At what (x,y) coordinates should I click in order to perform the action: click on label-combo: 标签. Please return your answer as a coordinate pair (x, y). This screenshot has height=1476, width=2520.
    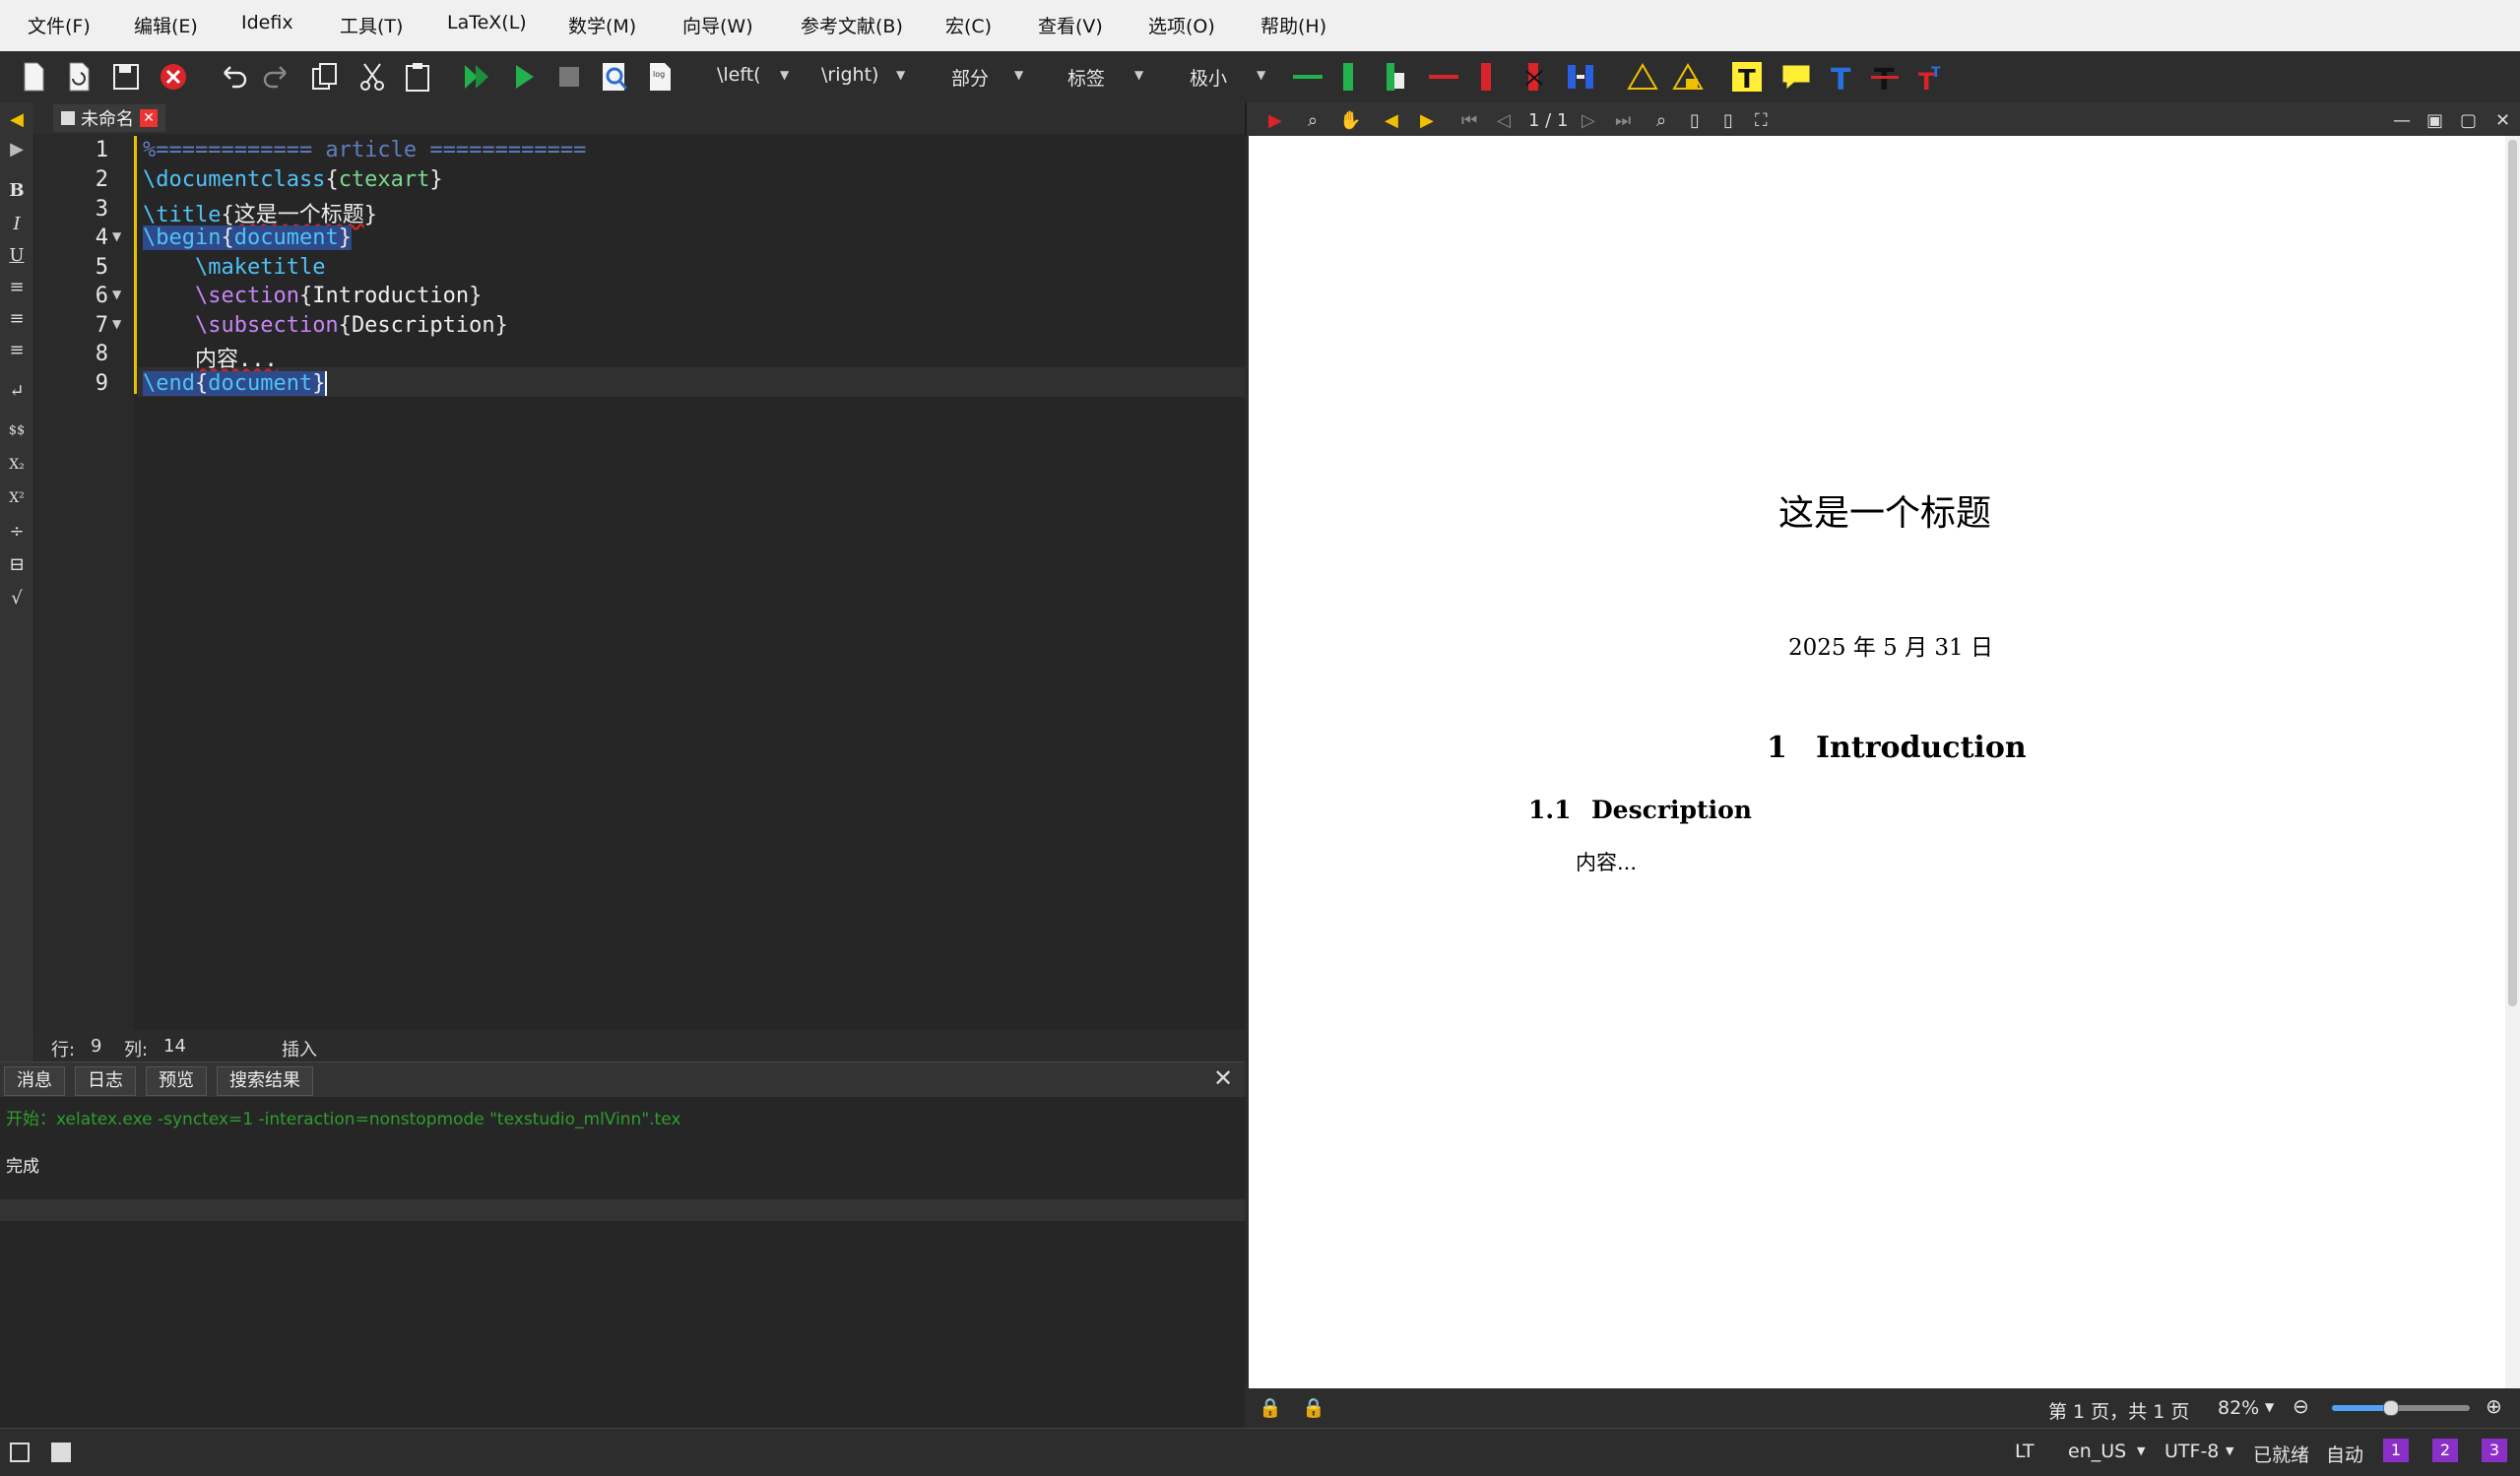
    Looking at the image, I should click on (1086, 77).